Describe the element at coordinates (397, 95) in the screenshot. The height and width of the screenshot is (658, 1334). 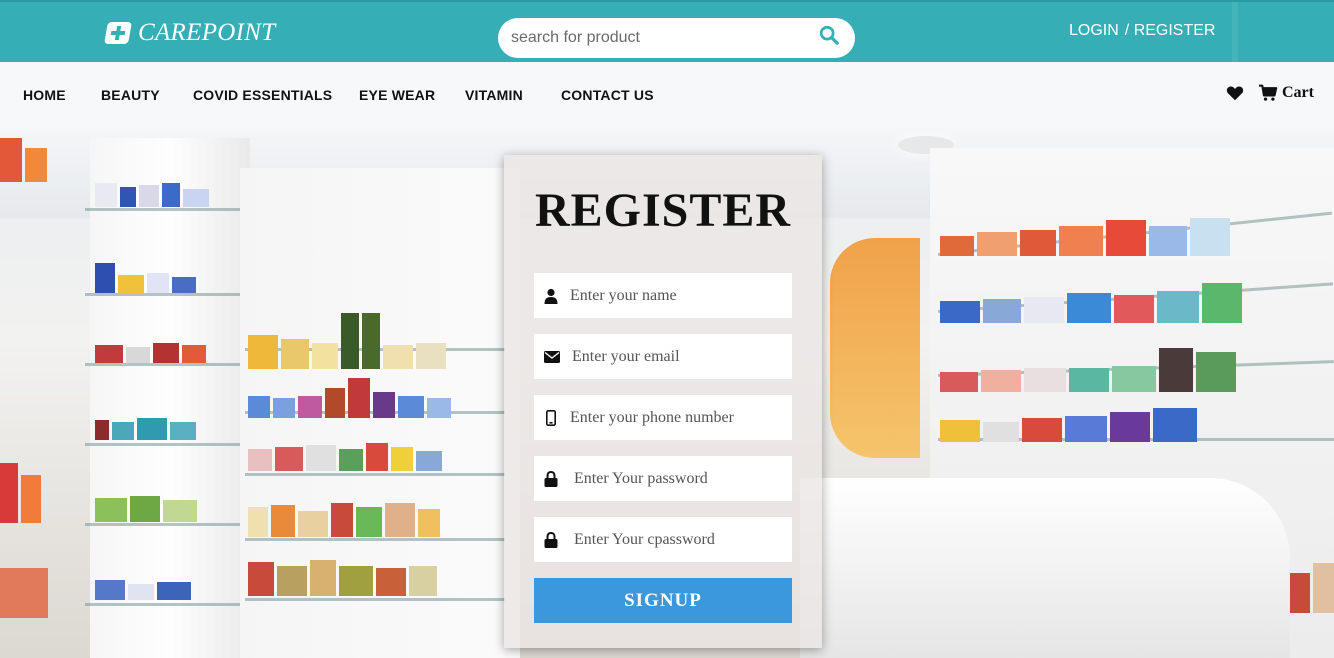
I see `nav-item-eye-wear: EYE WEAR` at that location.